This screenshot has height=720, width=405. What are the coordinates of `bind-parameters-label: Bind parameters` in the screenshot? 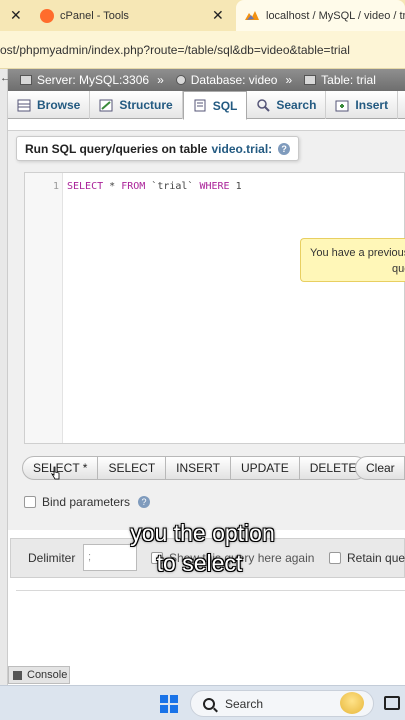 It's located at (86, 502).